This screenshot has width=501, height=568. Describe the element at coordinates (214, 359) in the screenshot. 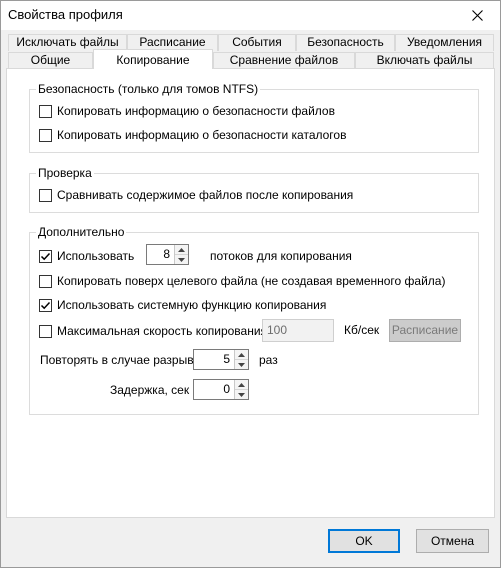

I see `retry-count-value: 5` at that location.